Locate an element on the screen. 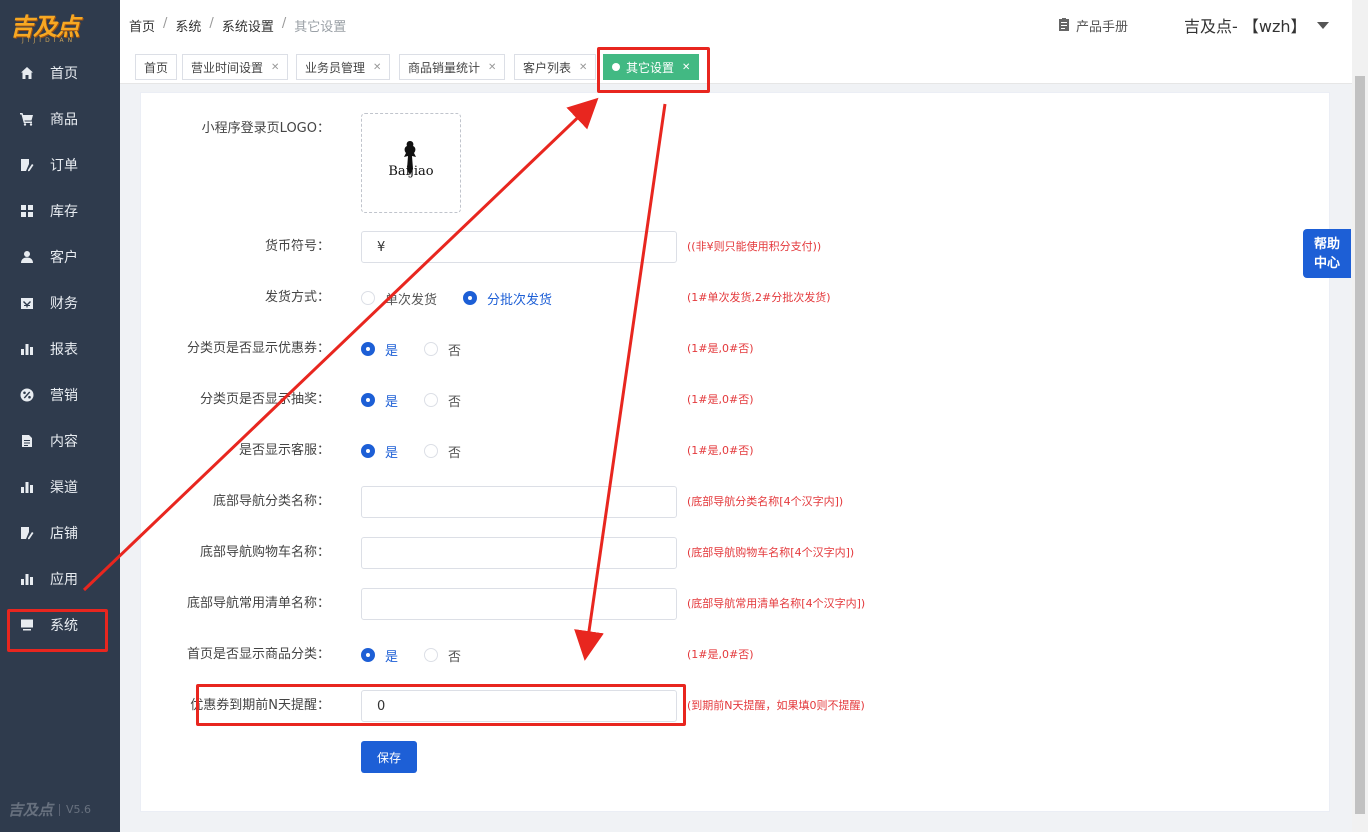 The height and width of the screenshot is (832, 1368). sidebar-item-label: 库存 is located at coordinates (64, 212).